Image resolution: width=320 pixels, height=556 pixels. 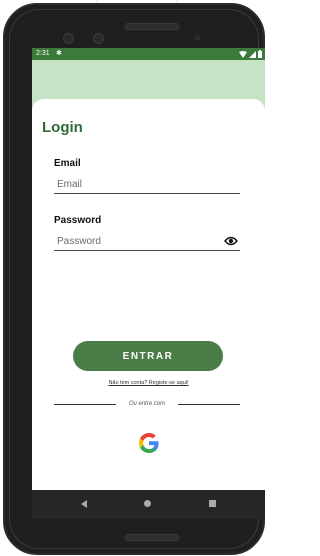 What do you see at coordinates (209, 404) in the screenshot?
I see `divider-line-right` at bounding box center [209, 404].